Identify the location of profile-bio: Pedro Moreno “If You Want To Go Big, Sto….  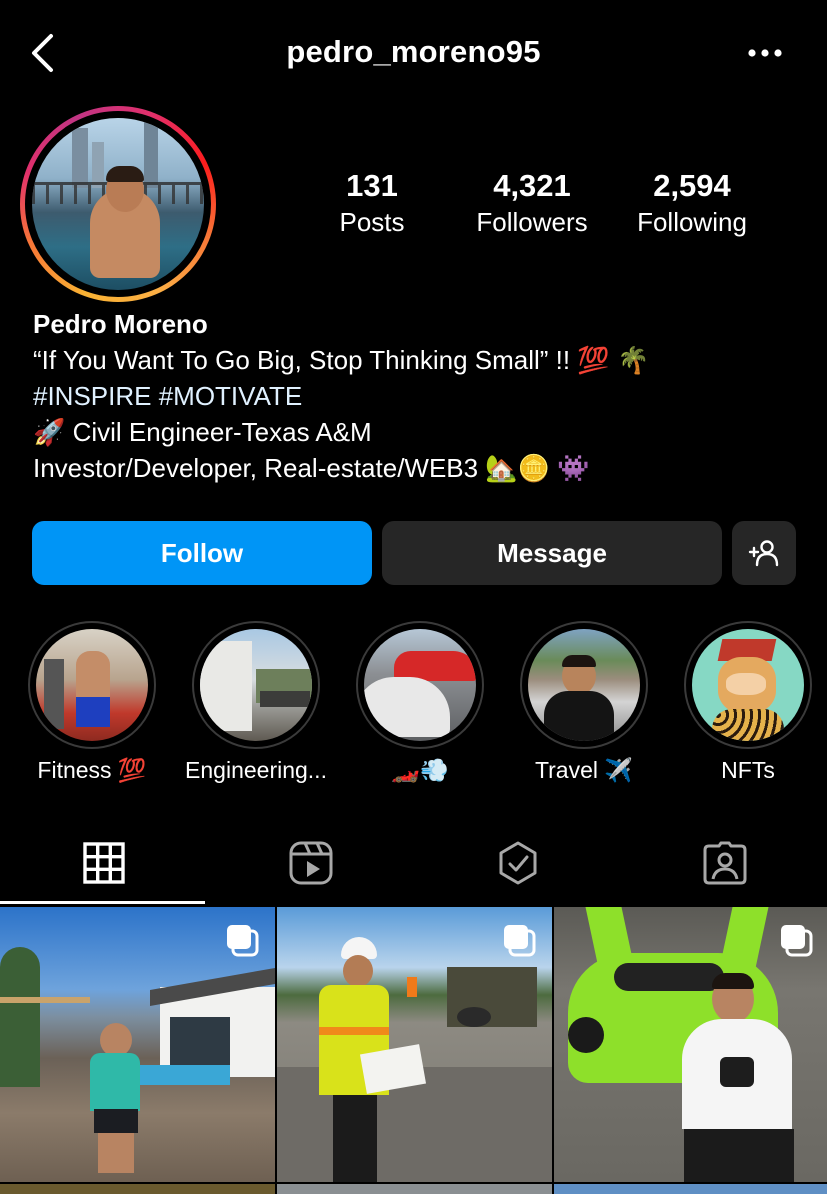
(423, 396).